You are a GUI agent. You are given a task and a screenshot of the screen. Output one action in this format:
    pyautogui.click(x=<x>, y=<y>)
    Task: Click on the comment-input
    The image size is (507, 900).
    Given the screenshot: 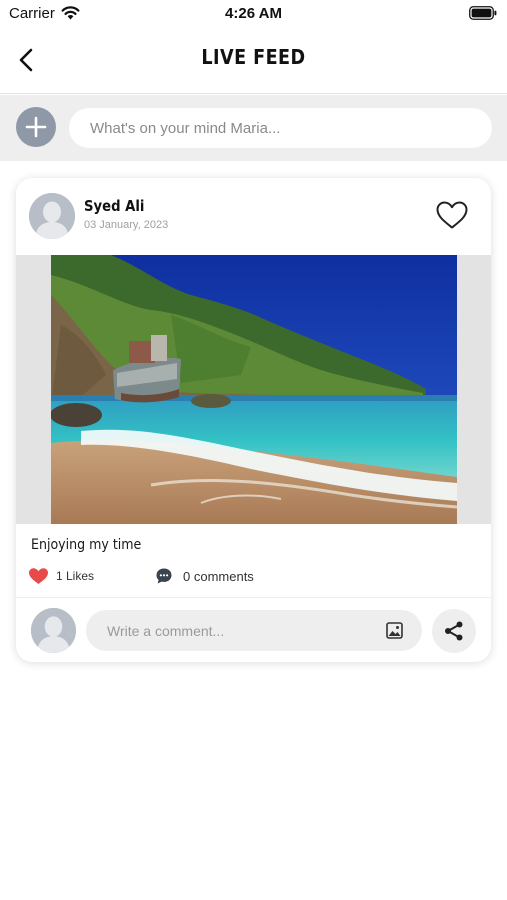 What is the action you would take?
    pyautogui.click(x=231, y=630)
    